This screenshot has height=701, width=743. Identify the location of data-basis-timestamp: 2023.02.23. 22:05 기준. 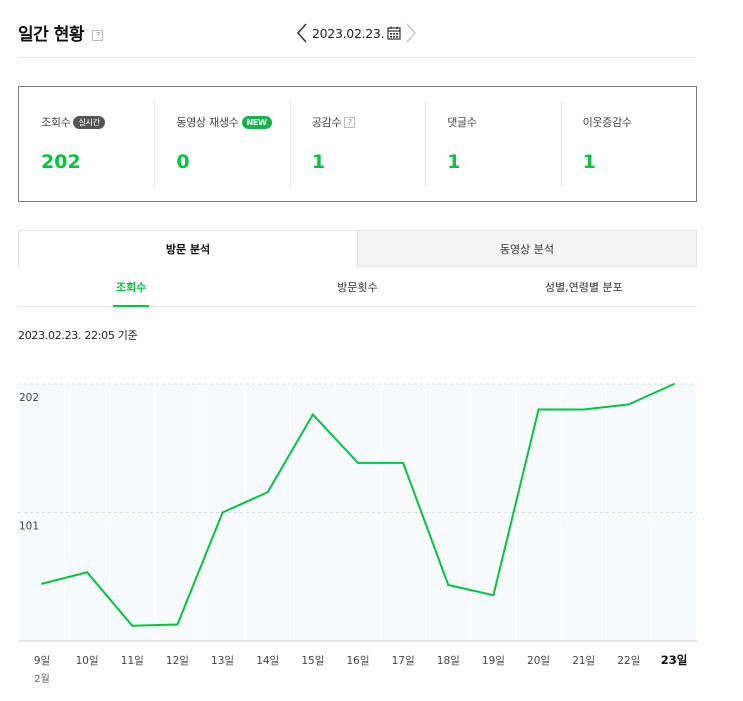
(78, 335).